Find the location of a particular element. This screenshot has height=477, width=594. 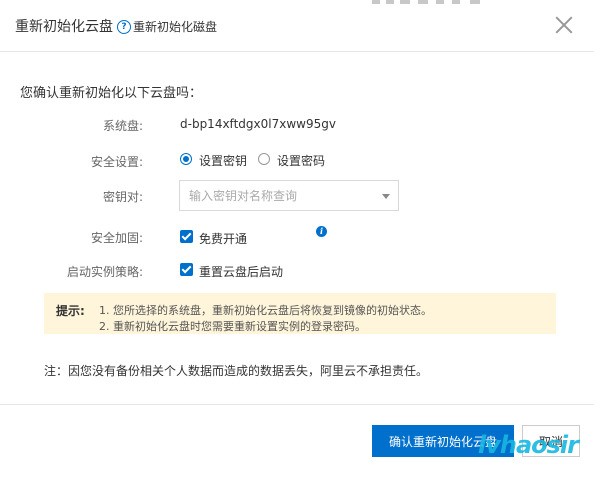

security-setting-label: 安全设置: is located at coordinates (116, 162).